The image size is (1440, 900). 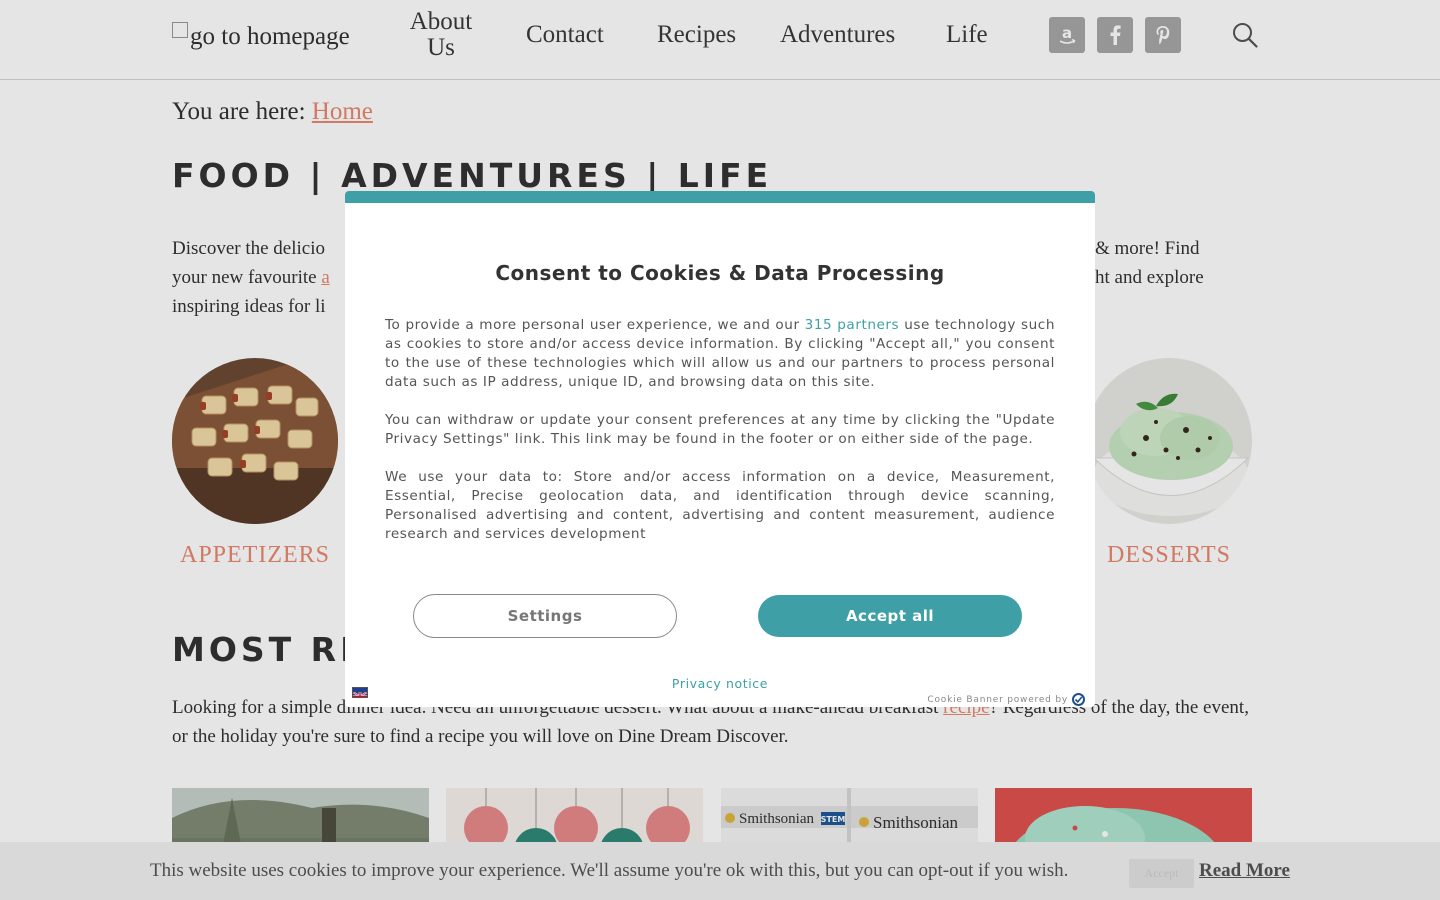 What do you see at coordinates (890, 616) in the screenshot?
I see `accept-all-button: Accept all` at bounding box center [890, 616].